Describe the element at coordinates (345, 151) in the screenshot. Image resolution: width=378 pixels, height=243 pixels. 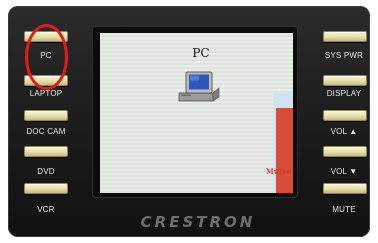
I see `volume-down-button` at that location.